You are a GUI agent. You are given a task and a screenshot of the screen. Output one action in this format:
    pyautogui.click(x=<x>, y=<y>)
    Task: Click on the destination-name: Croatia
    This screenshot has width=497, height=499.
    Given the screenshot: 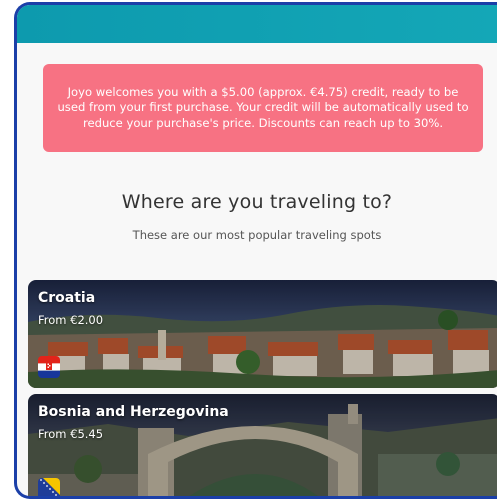 What is the action you would take?
    pyautogui.click(x=67, y=298)
    